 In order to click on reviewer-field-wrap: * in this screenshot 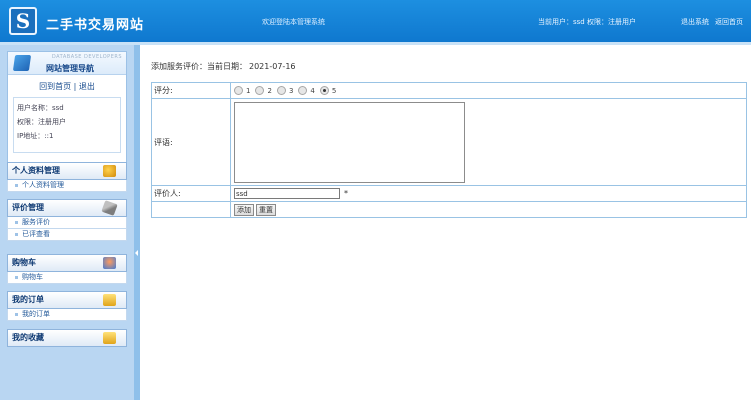, I will do `click(488, 193)`.